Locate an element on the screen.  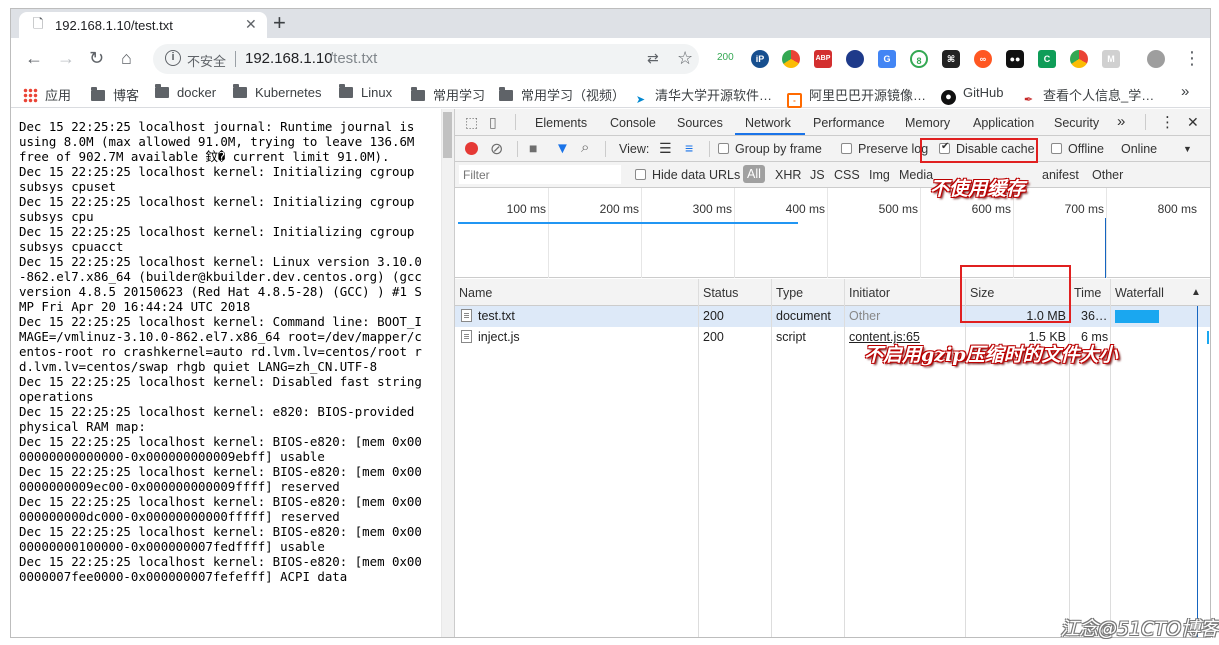
filter-type-css: CSS is located at coordinates (847, 175).